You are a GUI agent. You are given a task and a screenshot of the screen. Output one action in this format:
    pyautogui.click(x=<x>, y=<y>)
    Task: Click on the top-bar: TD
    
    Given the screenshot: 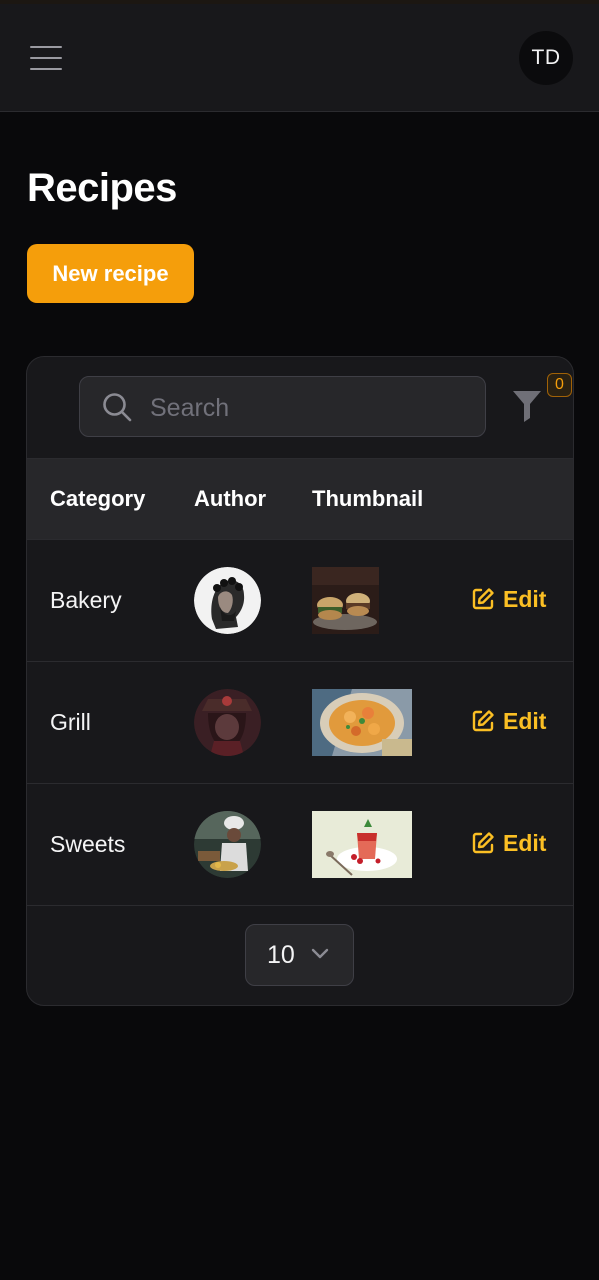 What is the action you would take?
    pyautogui.click(x=299, y=58)
    